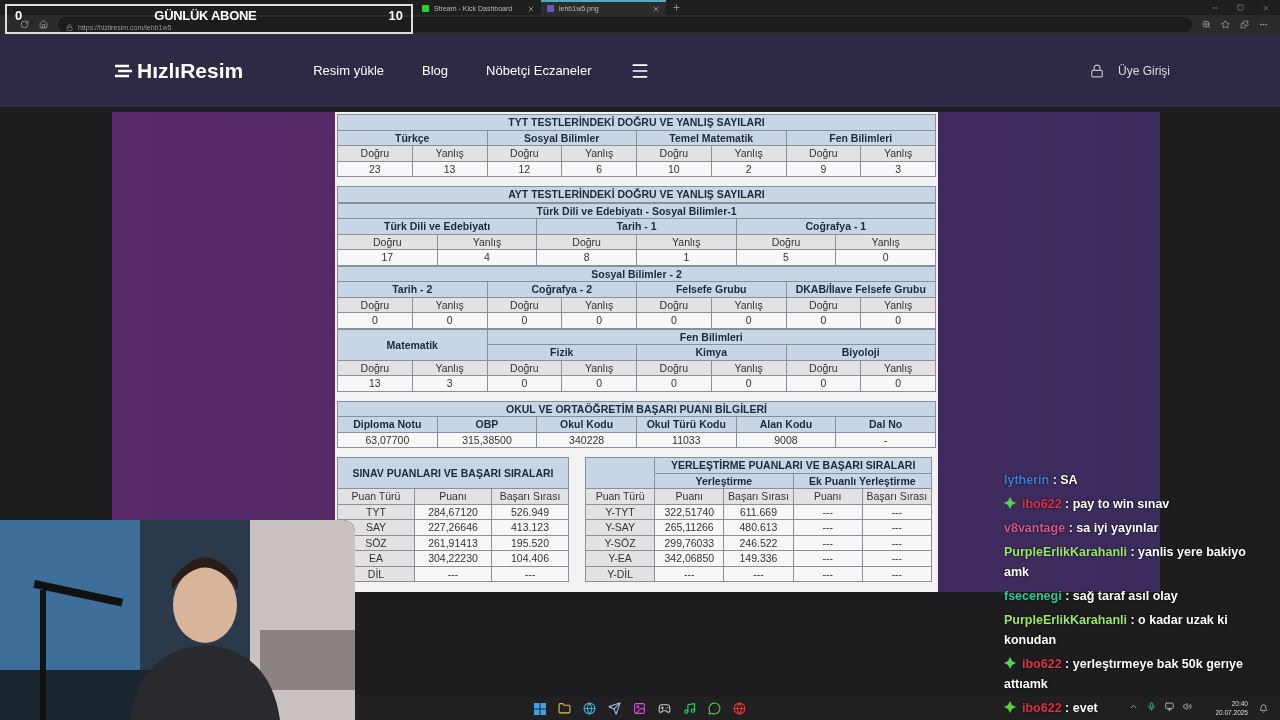 This screenshot has height=720, width=1280. What do you see at coordinates (1041, 480) in the screenshot?
I see `chat-message: lytherin : SA` at bounding box center [1041, 480].